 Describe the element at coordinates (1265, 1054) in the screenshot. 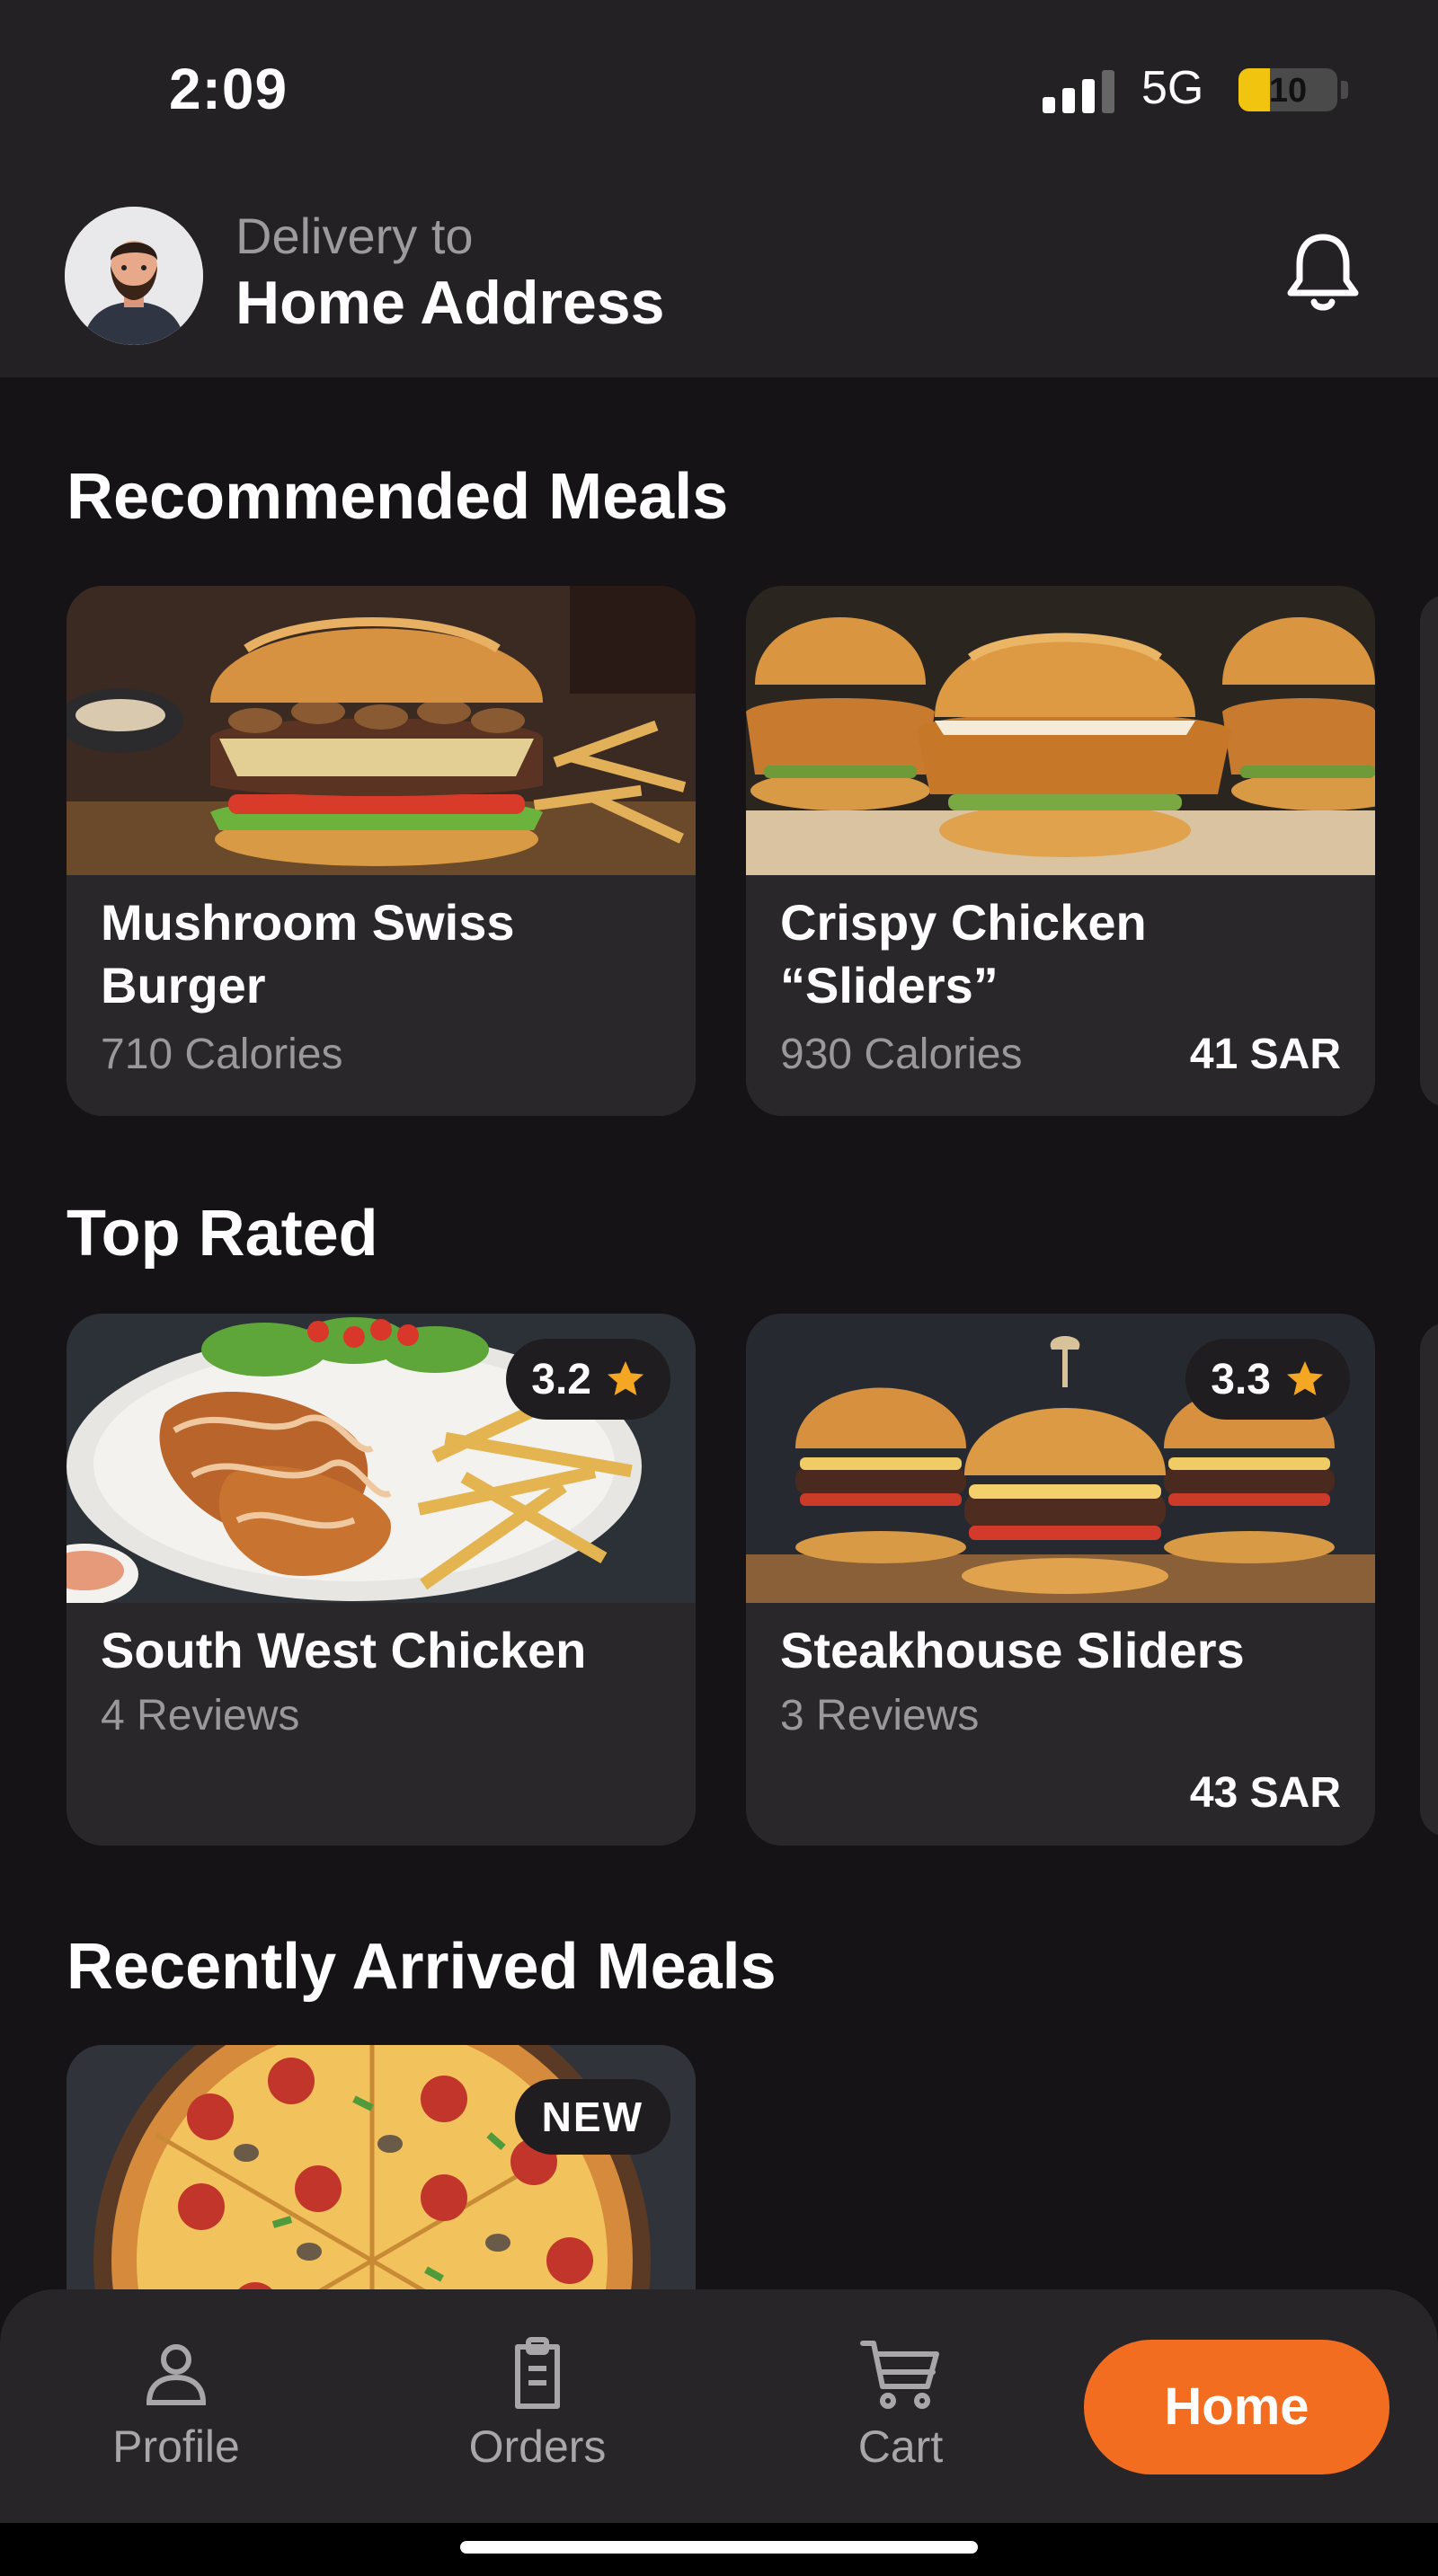

I see `meal-price: 41 SAR` at that location.